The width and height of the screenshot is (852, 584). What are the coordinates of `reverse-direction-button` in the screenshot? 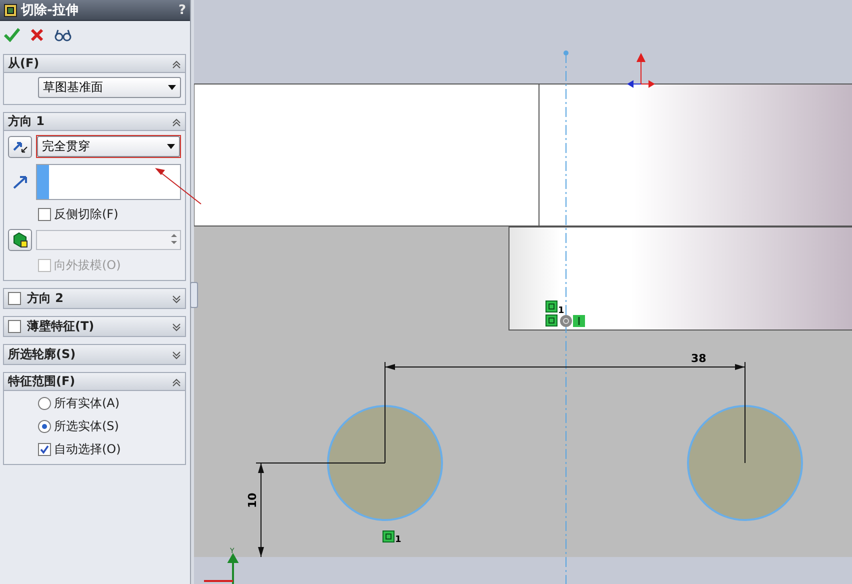 It's located at (20, 147).